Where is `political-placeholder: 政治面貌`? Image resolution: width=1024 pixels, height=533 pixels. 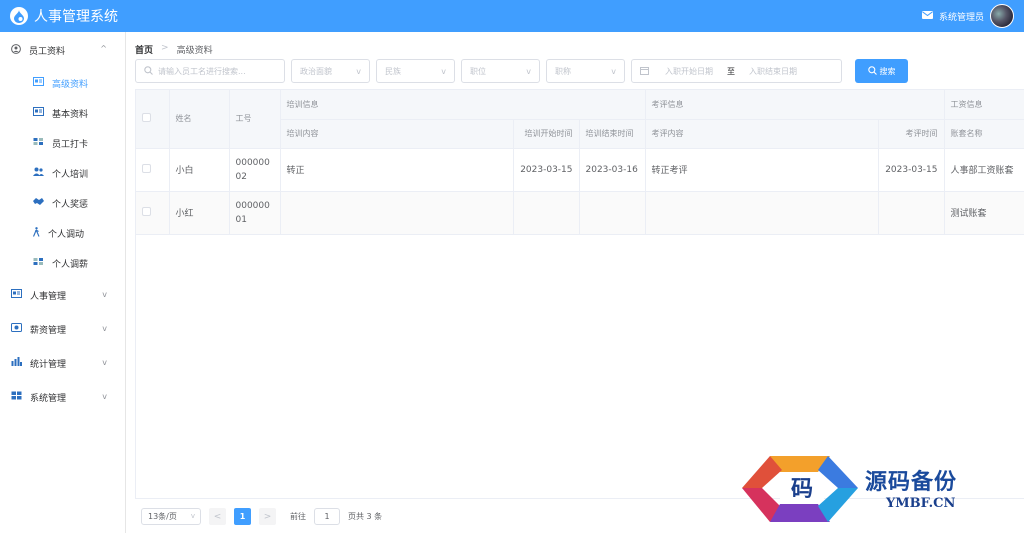 political-placeholder: 政治面貌 is located at coordinates (316, 71).